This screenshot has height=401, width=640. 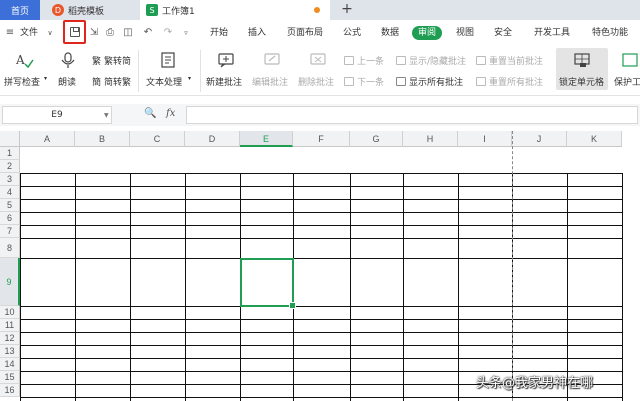 I want to click on selected-cell, so click(x=268, y=283).